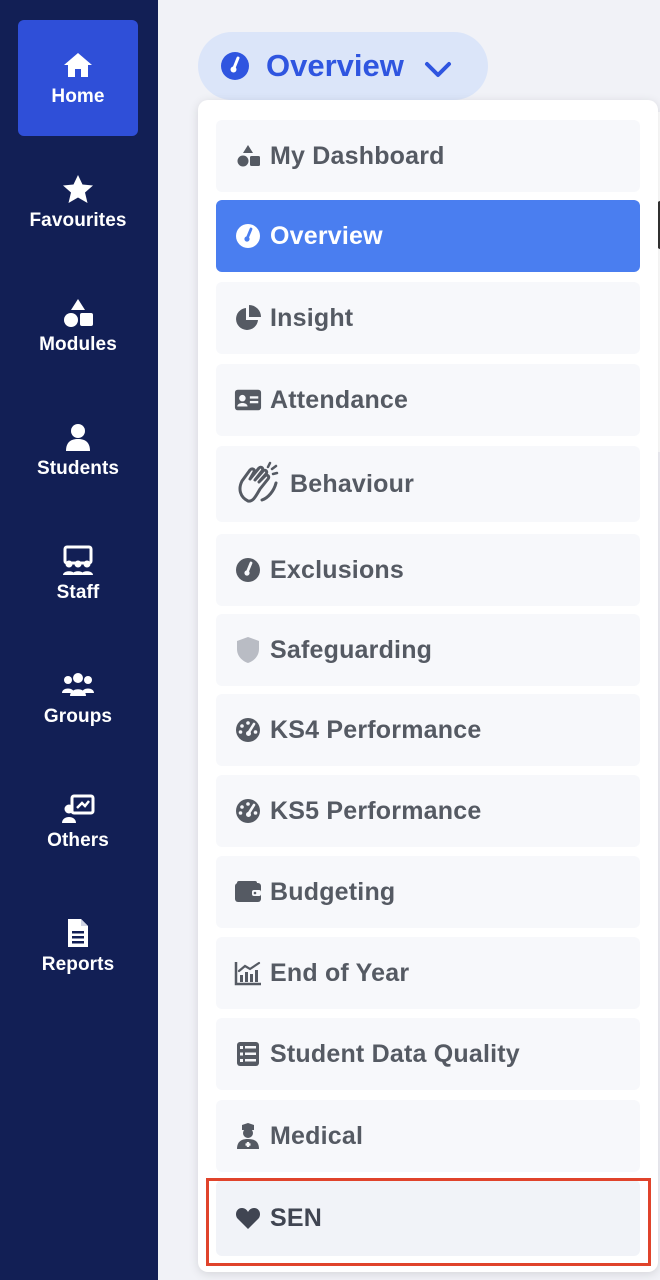 This screenshot has width=660, height=1280. I want to click on sidebar-item-staff: Staff, so click(78, 574).